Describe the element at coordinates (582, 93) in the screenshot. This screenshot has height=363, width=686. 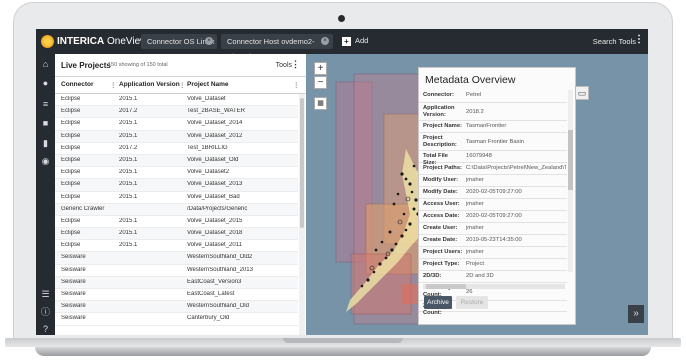
I see `panel-toggle-icon: ▭` at that location.